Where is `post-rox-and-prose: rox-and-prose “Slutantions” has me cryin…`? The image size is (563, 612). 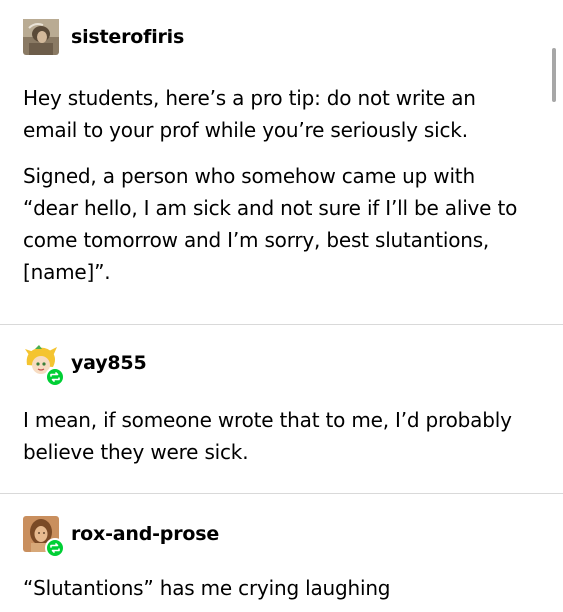
post-rox-and-prose: rox-and-prose “Slutantions” has me cryin… is located at coordinates (281, 558).